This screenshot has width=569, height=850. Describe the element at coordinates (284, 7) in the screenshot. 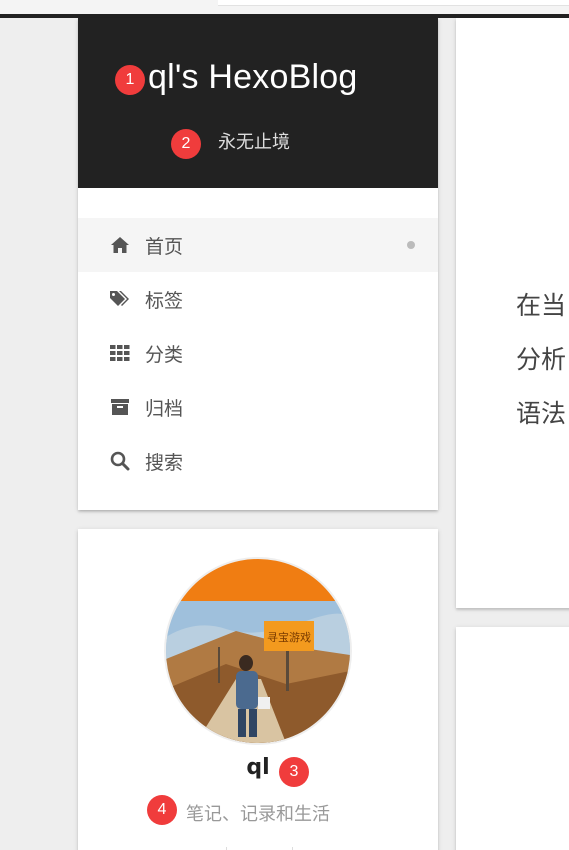

I see `browser-top-strip` at that location.